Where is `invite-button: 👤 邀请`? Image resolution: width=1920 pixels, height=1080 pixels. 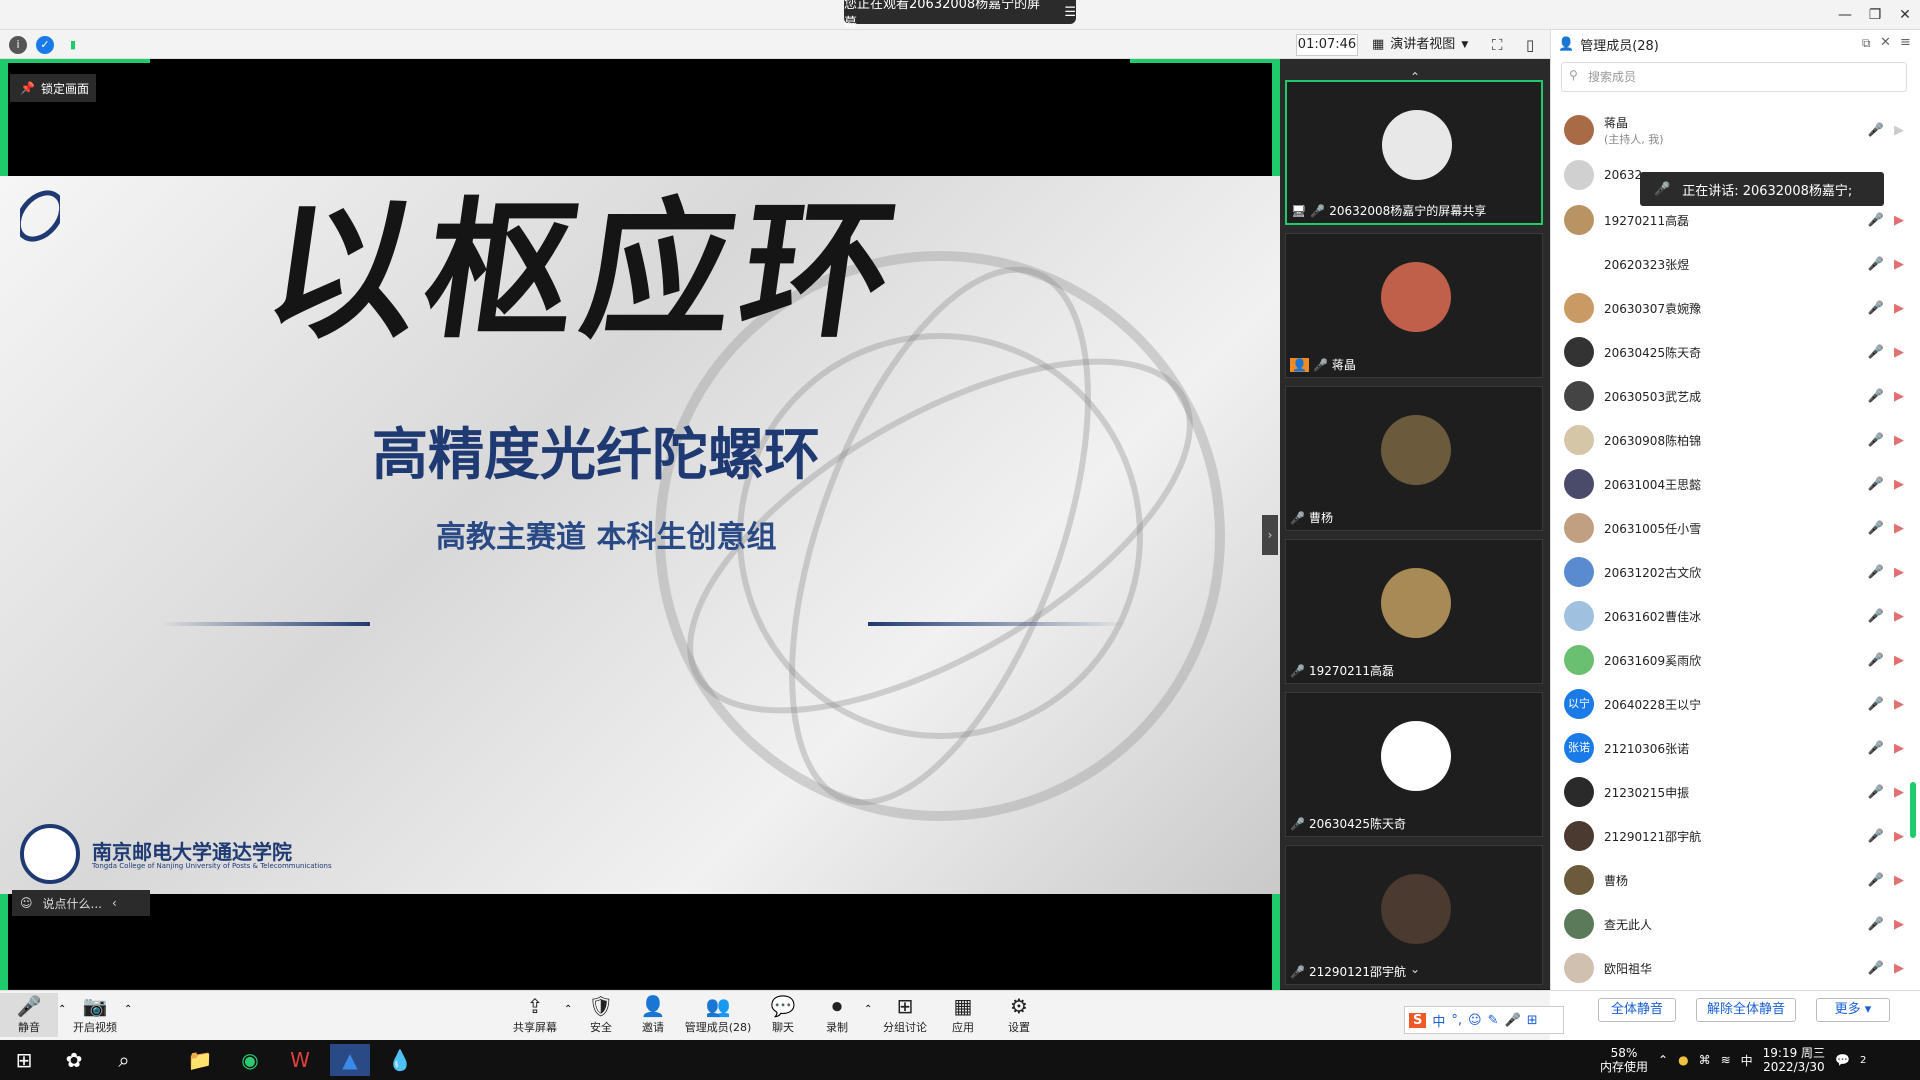 invite-button: 👤 邀请 is located at coordinates (653, 1015).